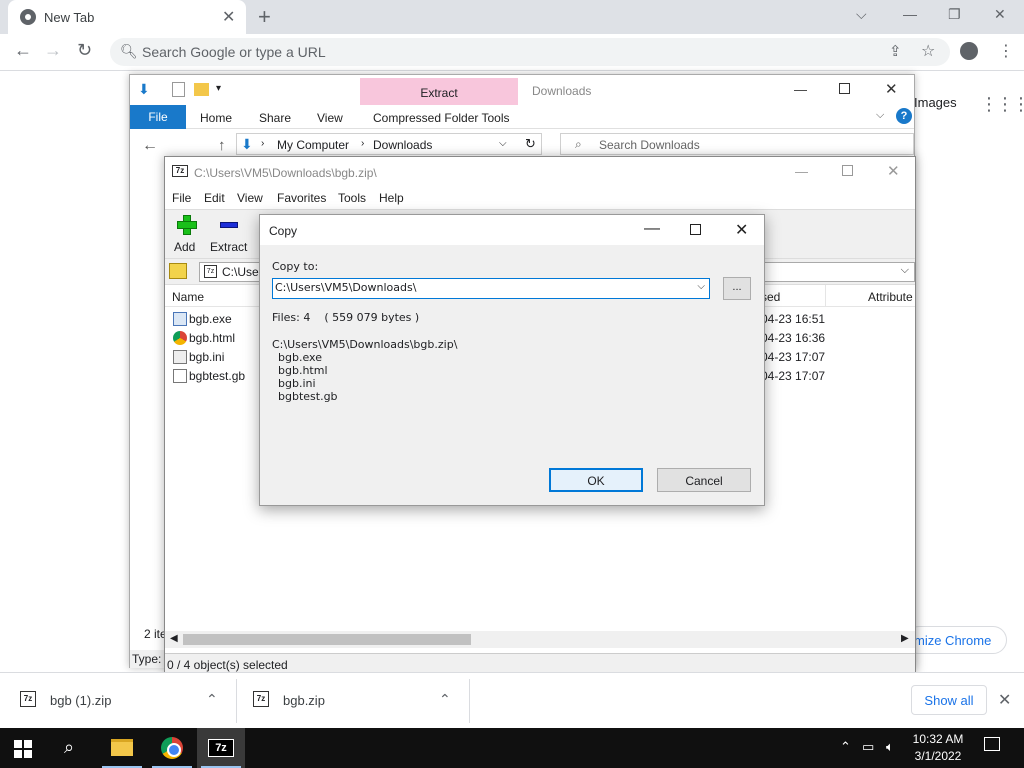  I want to click on show-all-button: Show all, so click(949, 700).